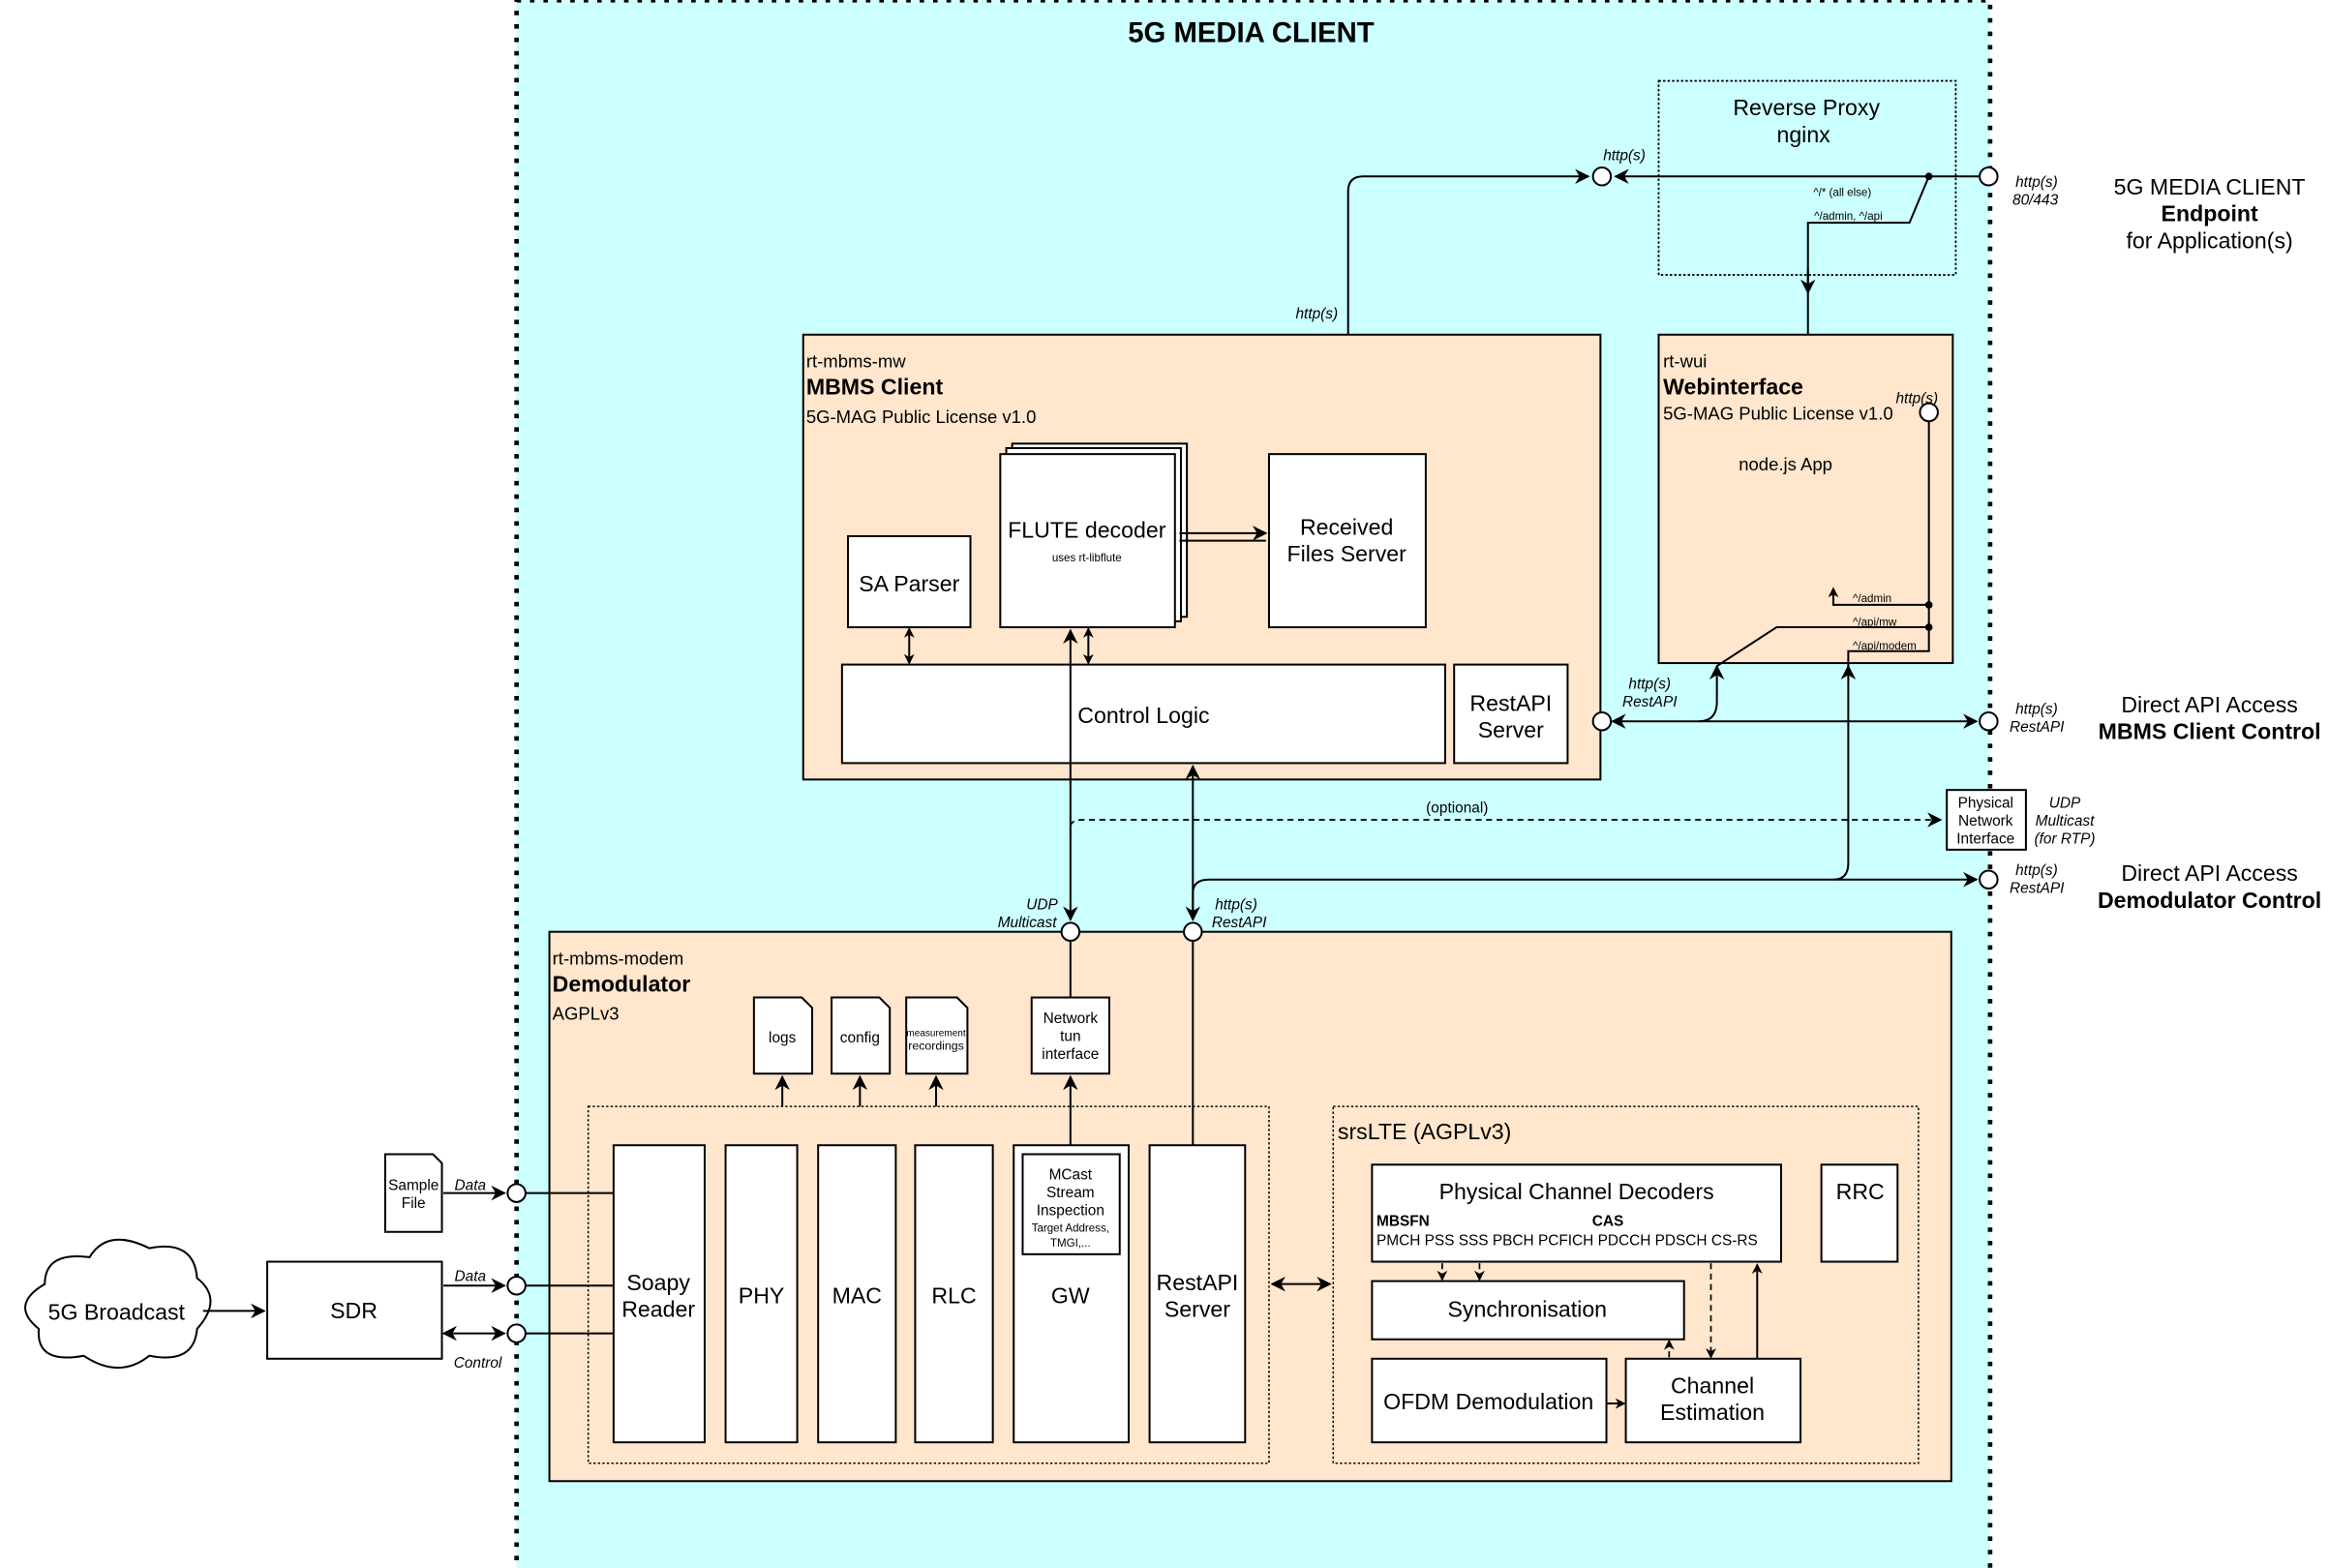 The width and height of the screenshot is (2329, 1568). What do you see at coordinates (1346, 553) in the screenshot?
I see `received-label: Files Server` at bounding box center [1346, 553].